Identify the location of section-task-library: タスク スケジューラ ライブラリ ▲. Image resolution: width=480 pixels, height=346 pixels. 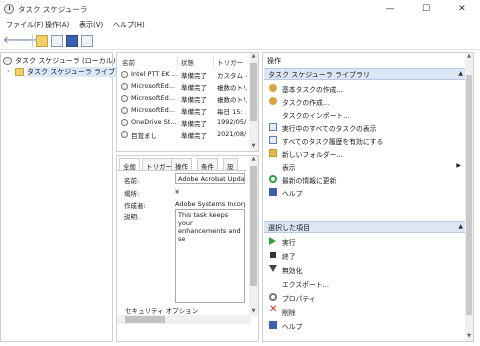
(365, 74).